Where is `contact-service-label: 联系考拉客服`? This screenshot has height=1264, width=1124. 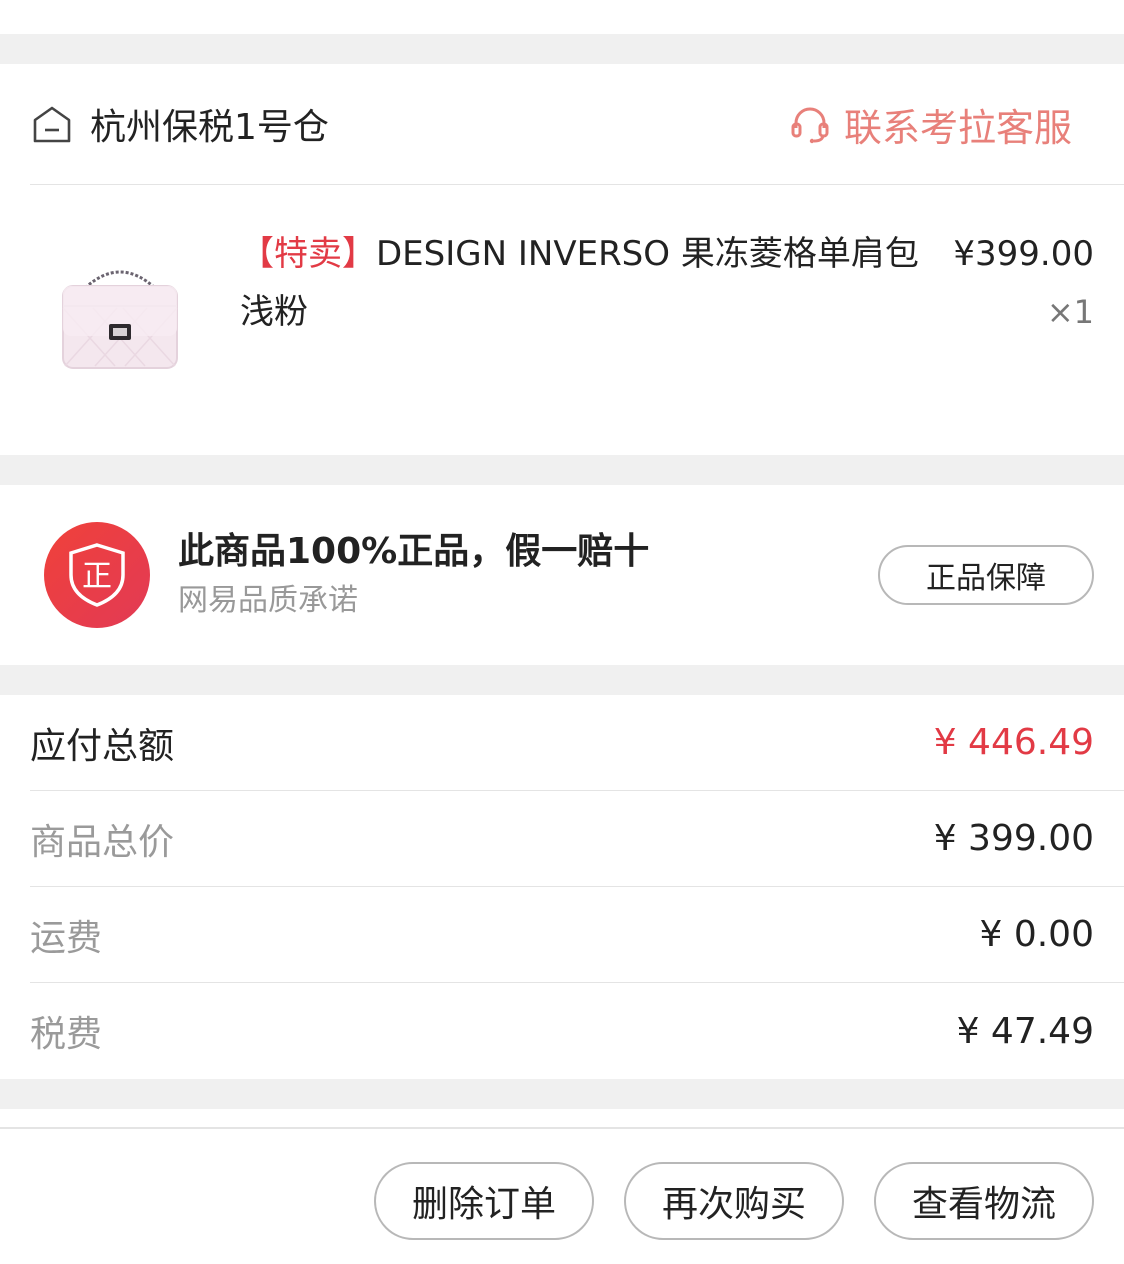
contact-service-label: 联系考拉客服 is located at coordinates (957, 127).